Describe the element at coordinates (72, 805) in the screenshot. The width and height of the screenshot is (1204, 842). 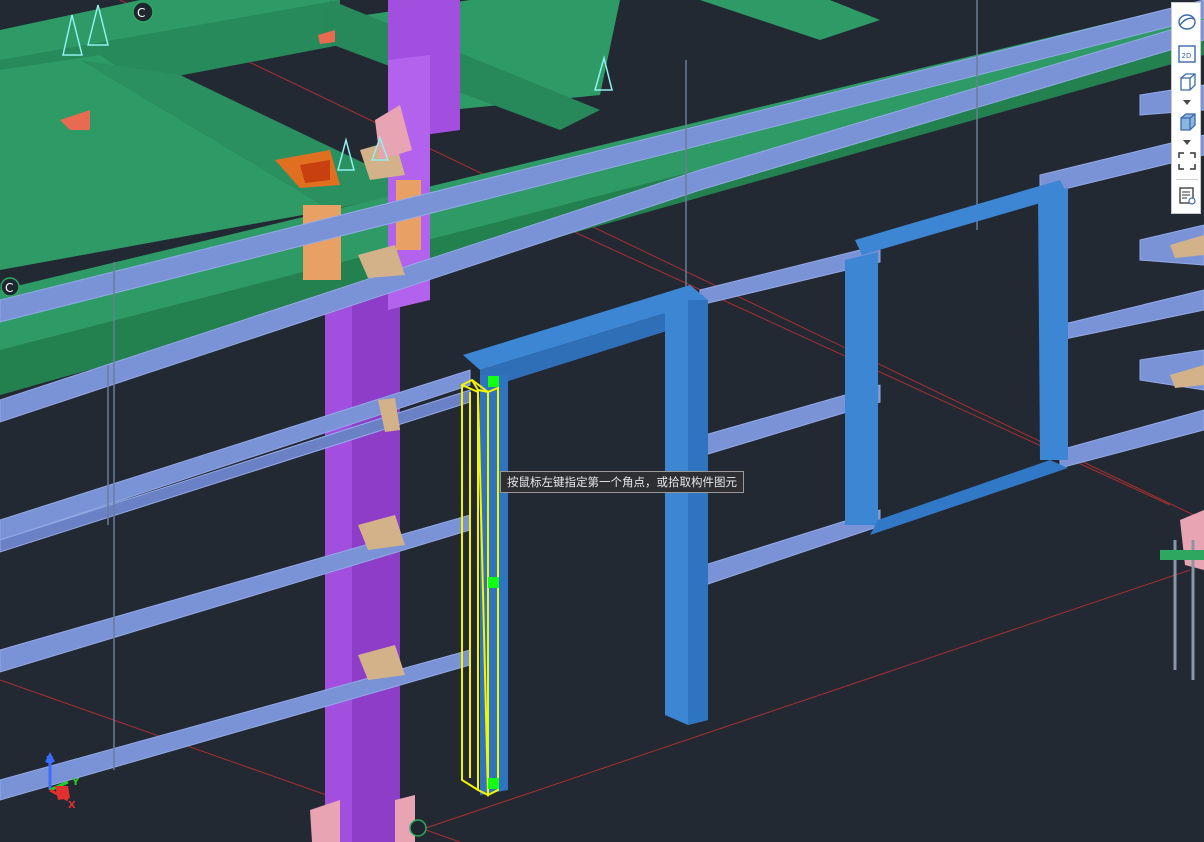
I see `svg-text: X` at that location.